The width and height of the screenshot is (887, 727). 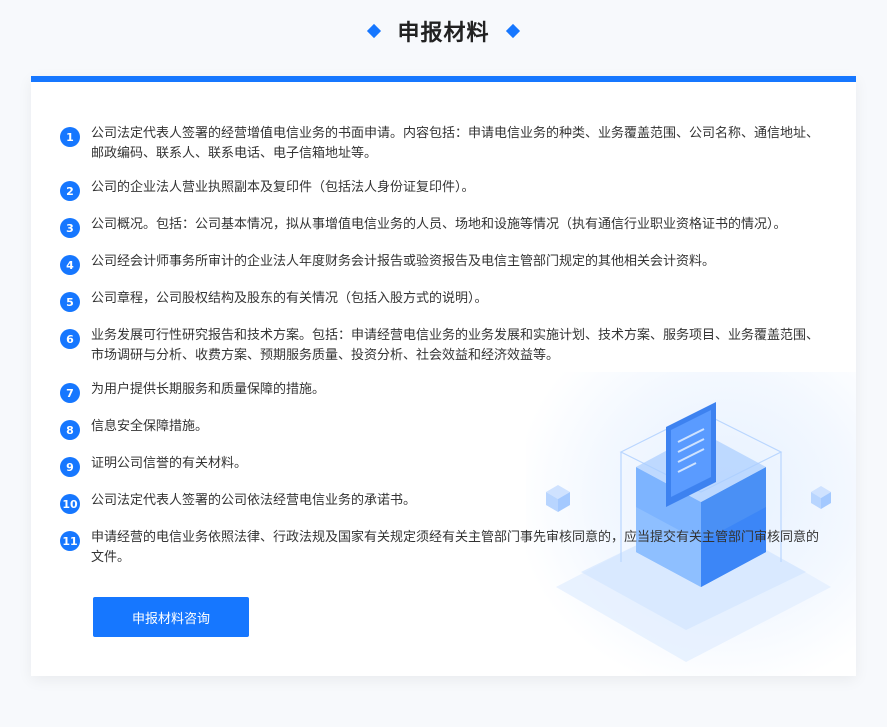 What do you see at coordinates (289, 298) in the screenshot?
I see `item-text: 公司章程，公司股权结构及股东的有关情况（包括入股方式的说明）。` at bounding box center [289, 298].